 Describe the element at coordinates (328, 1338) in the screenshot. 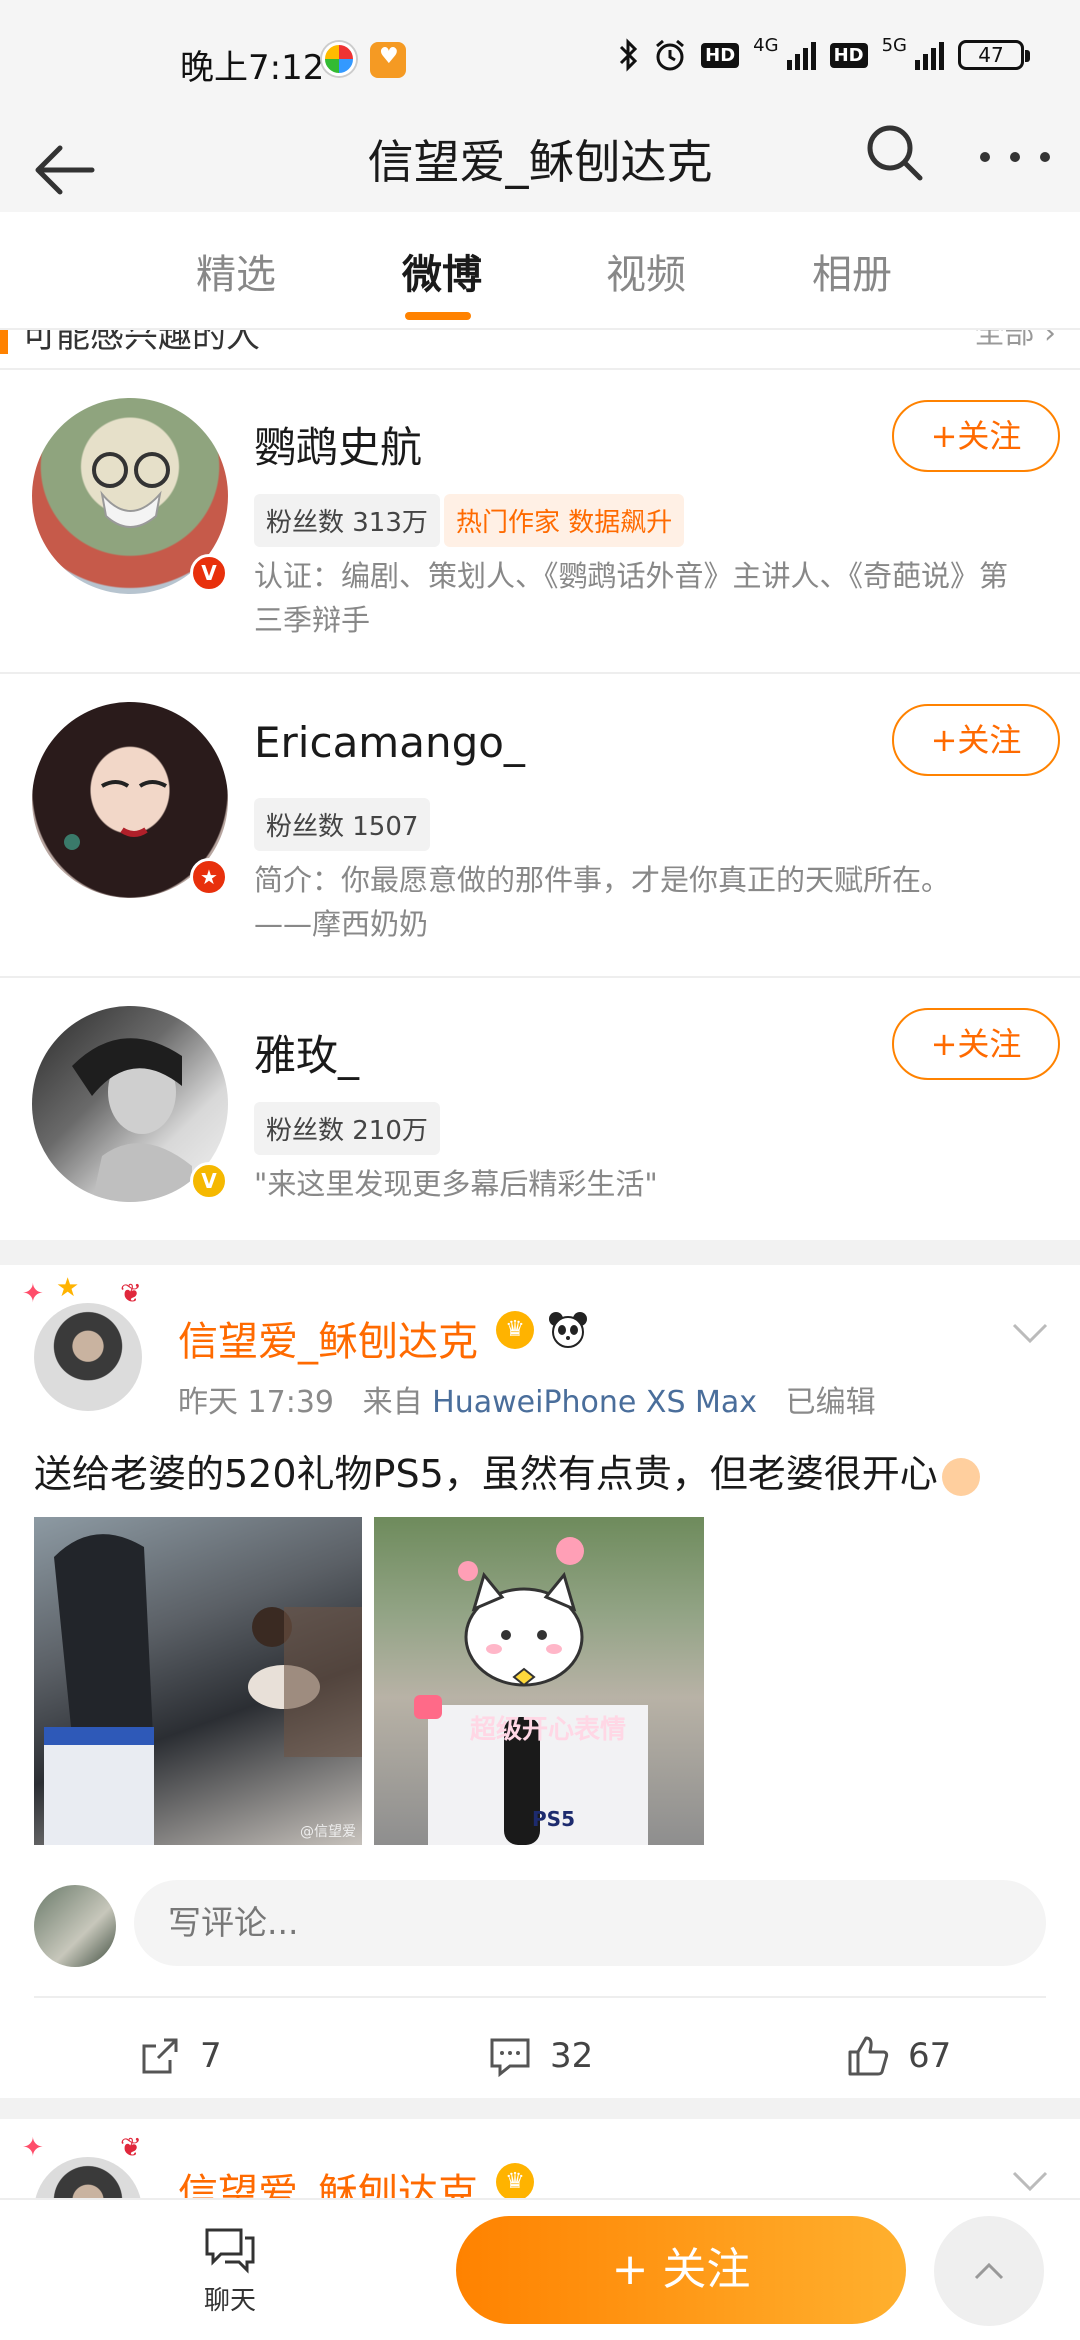

I see `author-name: 信望爱_稣刨达克` at that location.